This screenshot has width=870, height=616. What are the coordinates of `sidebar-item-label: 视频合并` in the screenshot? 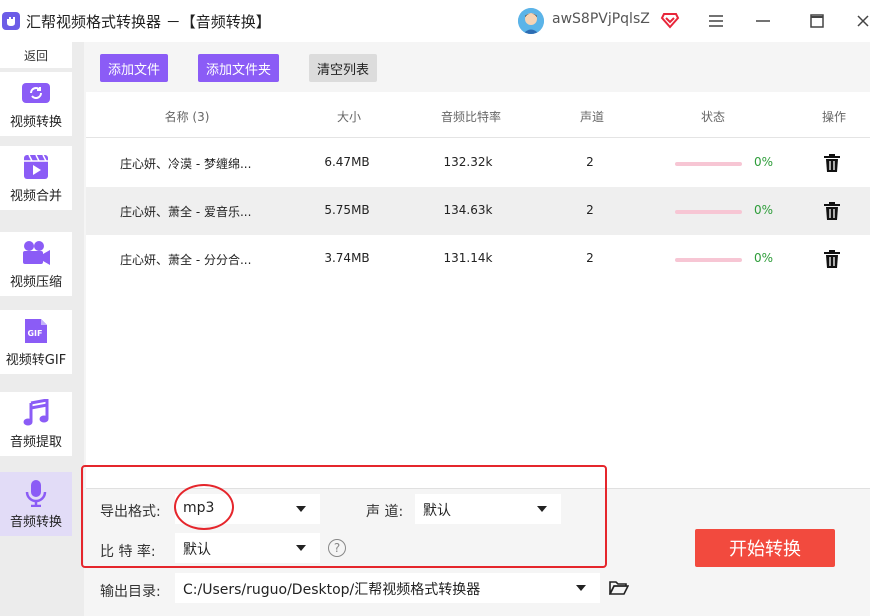 It's located at (35, 196).